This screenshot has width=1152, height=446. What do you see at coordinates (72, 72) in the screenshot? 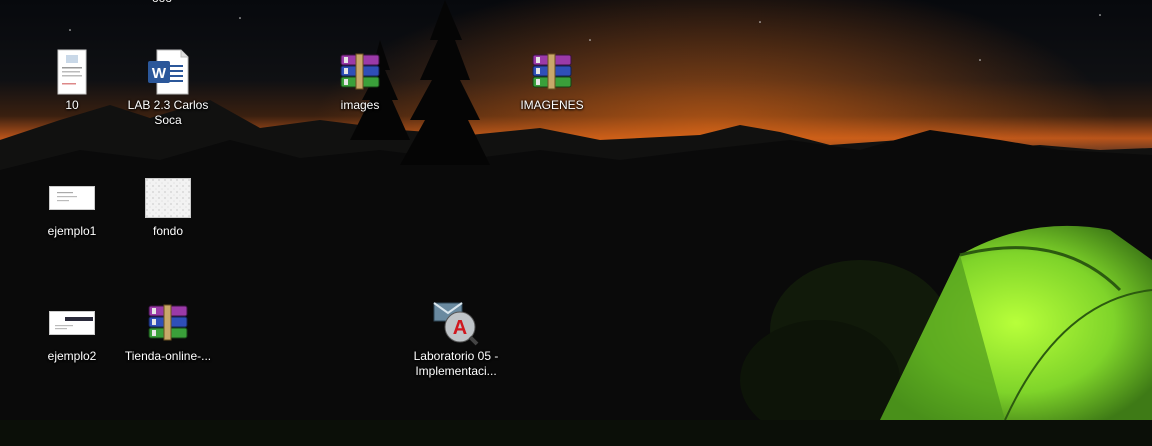
I see `document-thumb-icon` at bounding box center [72, 72].